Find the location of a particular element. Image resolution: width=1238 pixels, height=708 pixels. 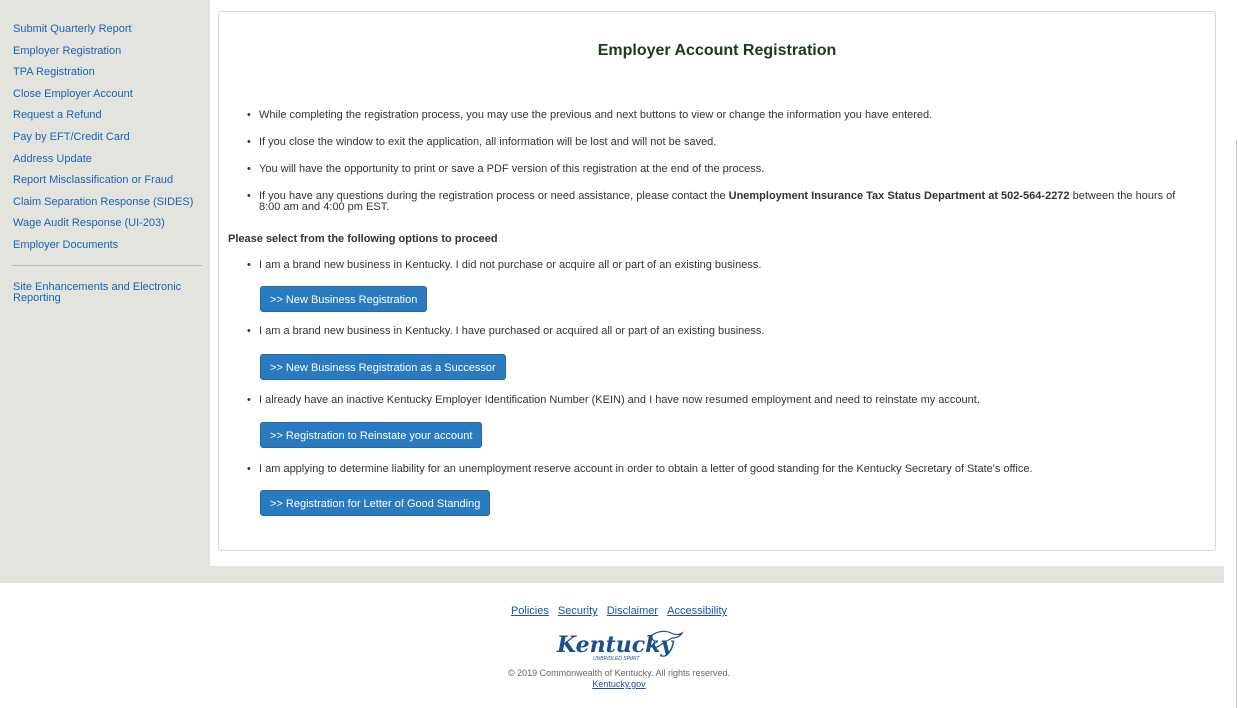

sidebar-item-pay-eft: Pay by EFT/Credit Card is located at coordinates (103, 140).